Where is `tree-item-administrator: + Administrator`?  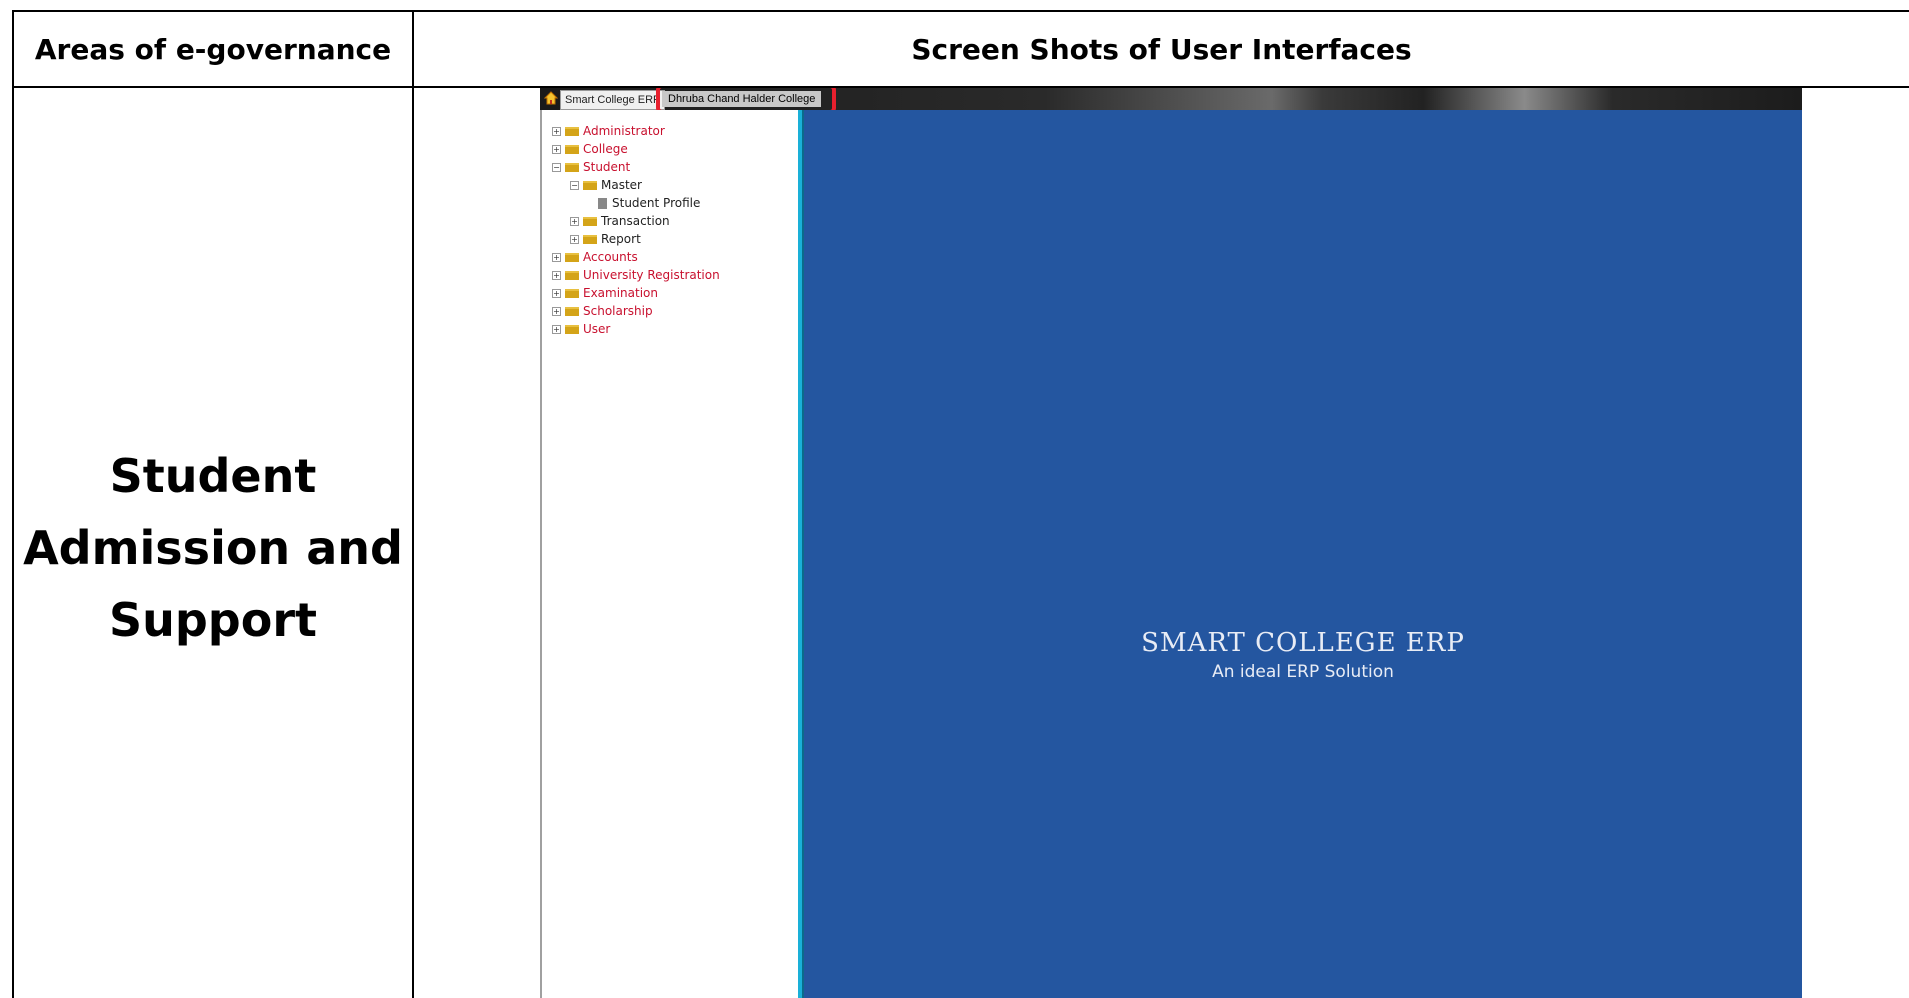 tree-item-administrator: + Administrator is located at coordinates (636, 131).